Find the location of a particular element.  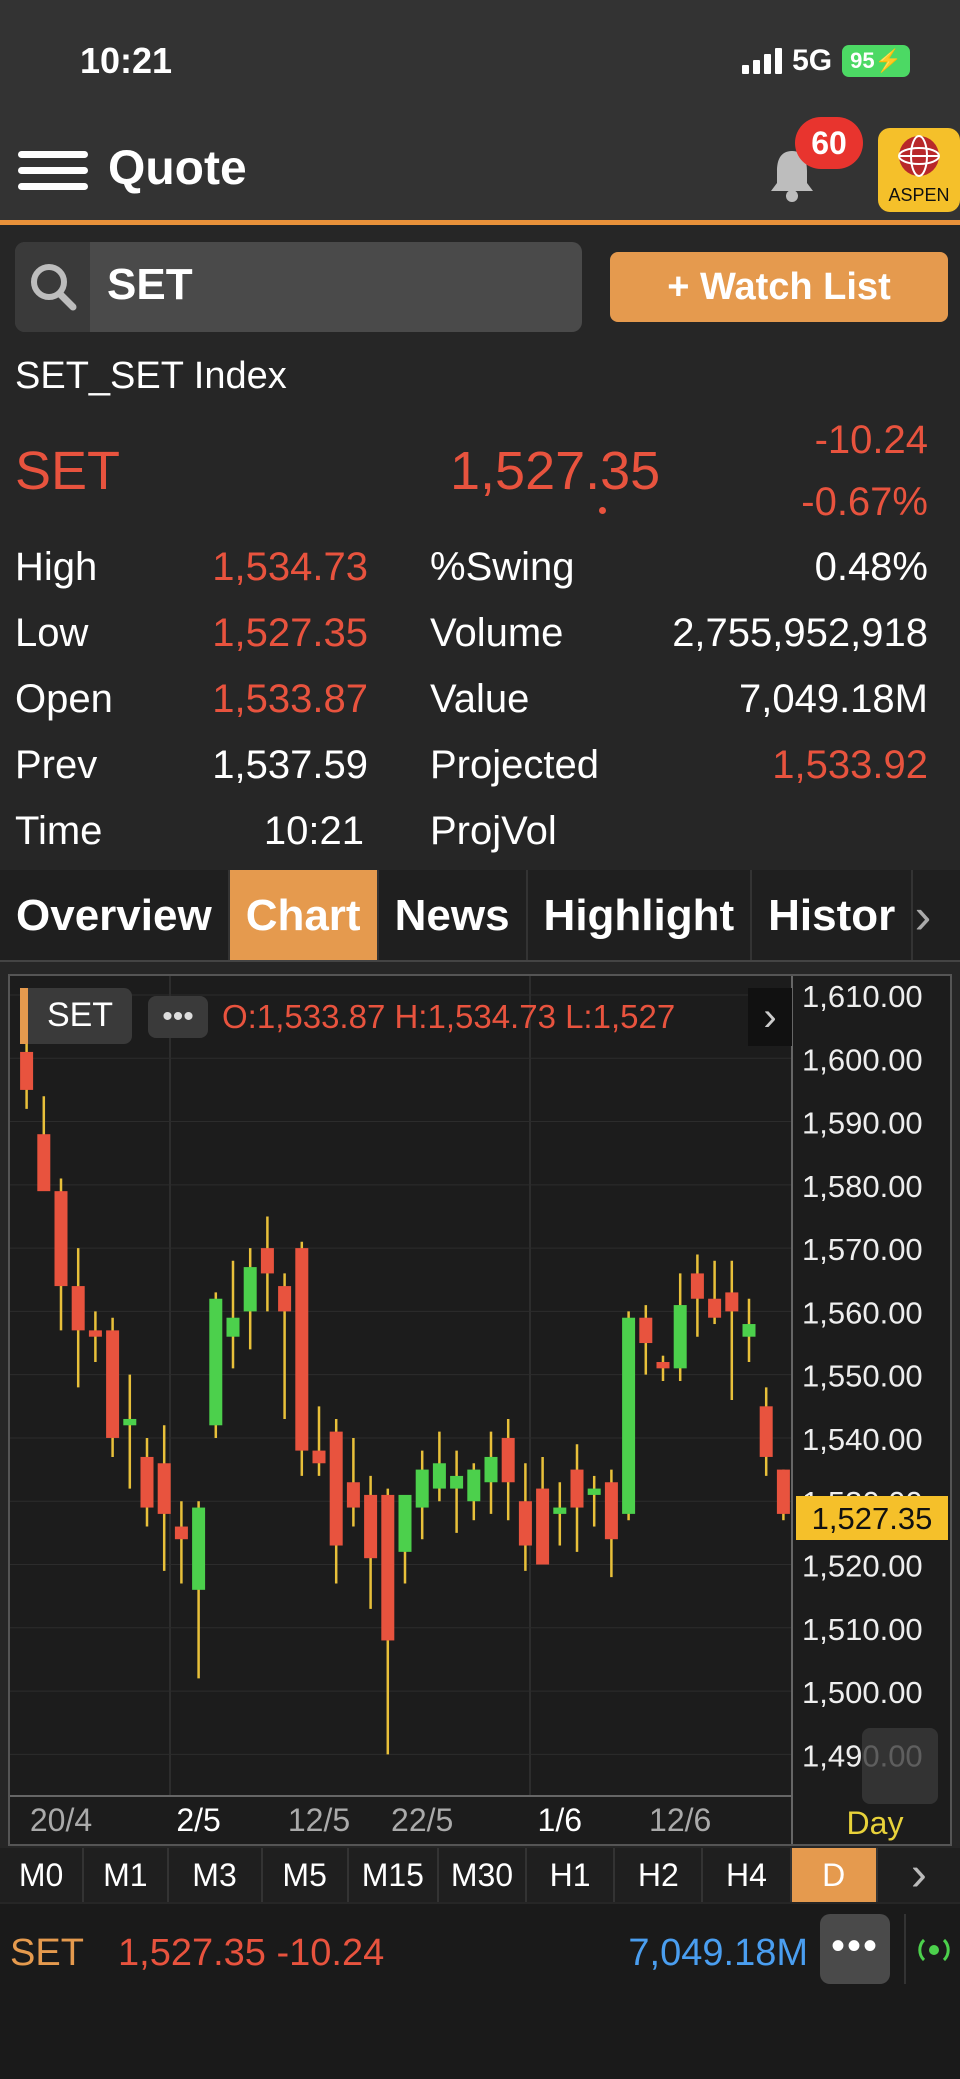

y-tick-label: 1,540.00 is located at coordinates (862, 1439).